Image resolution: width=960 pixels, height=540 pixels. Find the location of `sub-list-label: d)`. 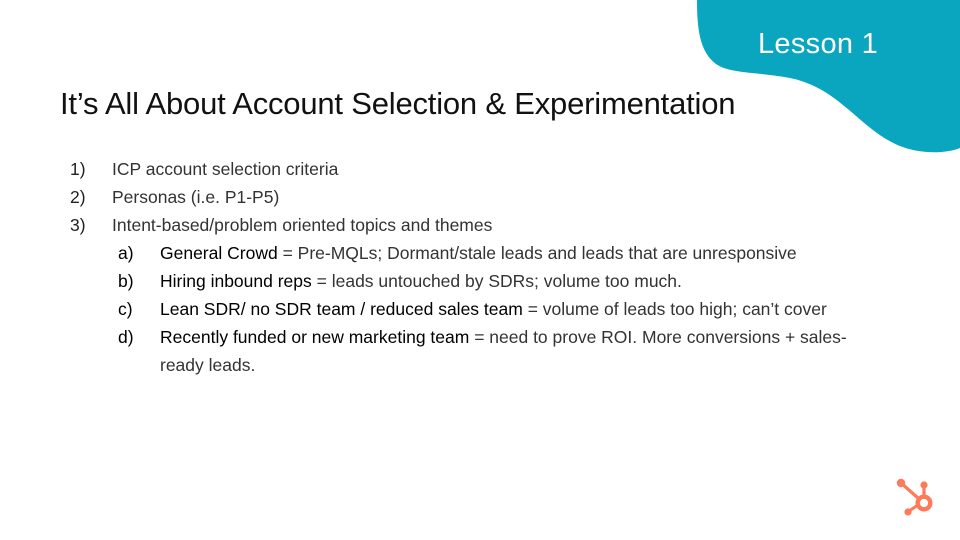

sub-list-label: d) is located at coordinates (126, 337).